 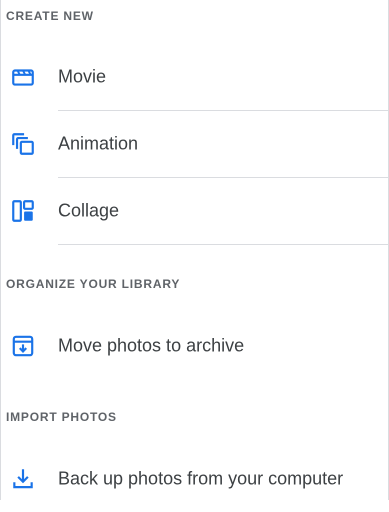 I want to click on menu-item-label: Back up photos from your computer, so click(x=201, y=478).